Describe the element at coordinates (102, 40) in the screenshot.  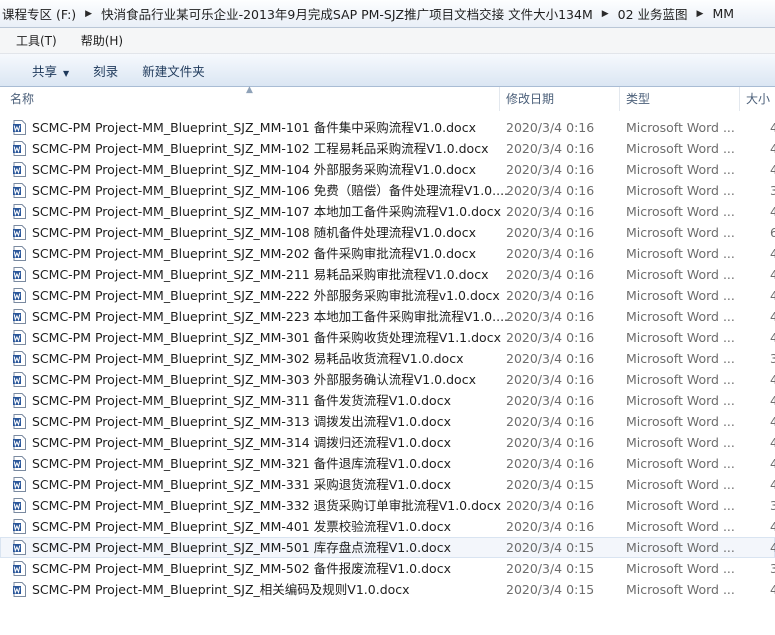
I see `menu-help: 帮助(H)` at that location.